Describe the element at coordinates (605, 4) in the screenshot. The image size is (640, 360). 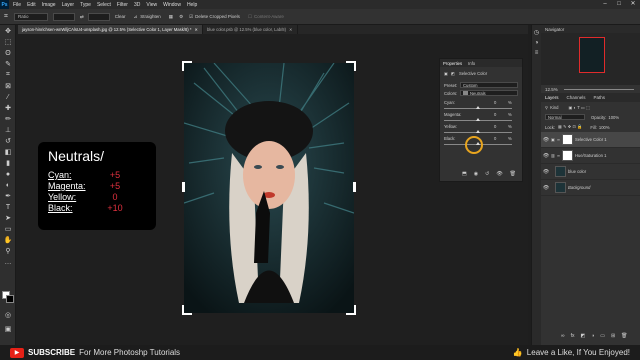
I see `minimize-icon: –` at that location.